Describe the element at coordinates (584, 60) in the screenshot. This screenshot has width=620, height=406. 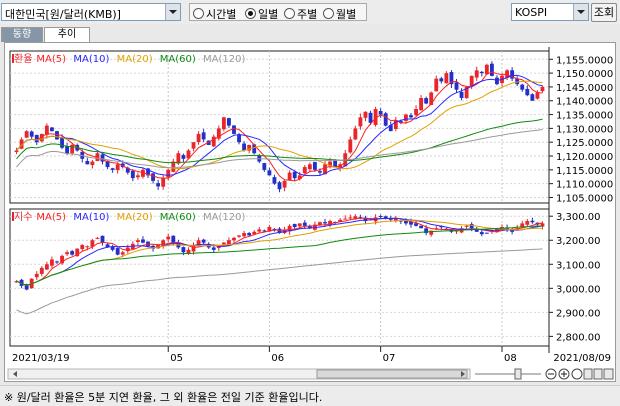
I see `y-tick-label: 1,155.0000` at that location.